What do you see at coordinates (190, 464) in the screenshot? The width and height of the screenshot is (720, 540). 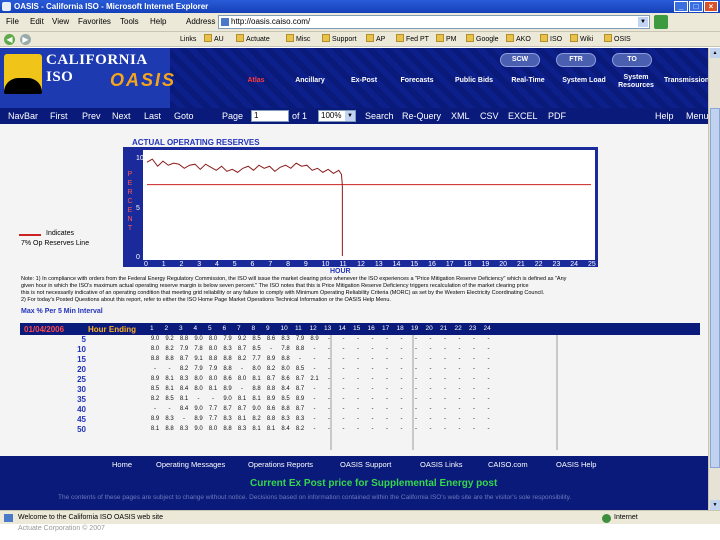 I see `footer-link-operating-messages: Operating Messages` at bounding box center [190, 464].